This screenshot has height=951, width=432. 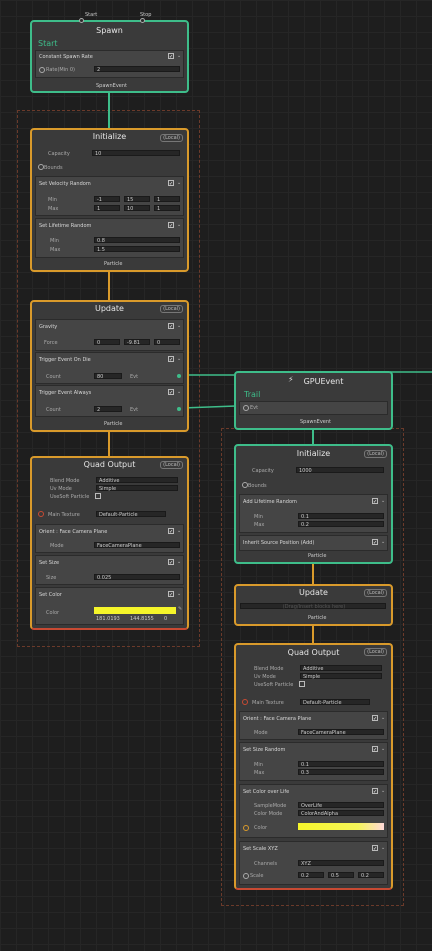 What do you see at coordinates (137, 342) in the screenshot?
I see `force-y: -9.81` at bounding box center [137, 342].